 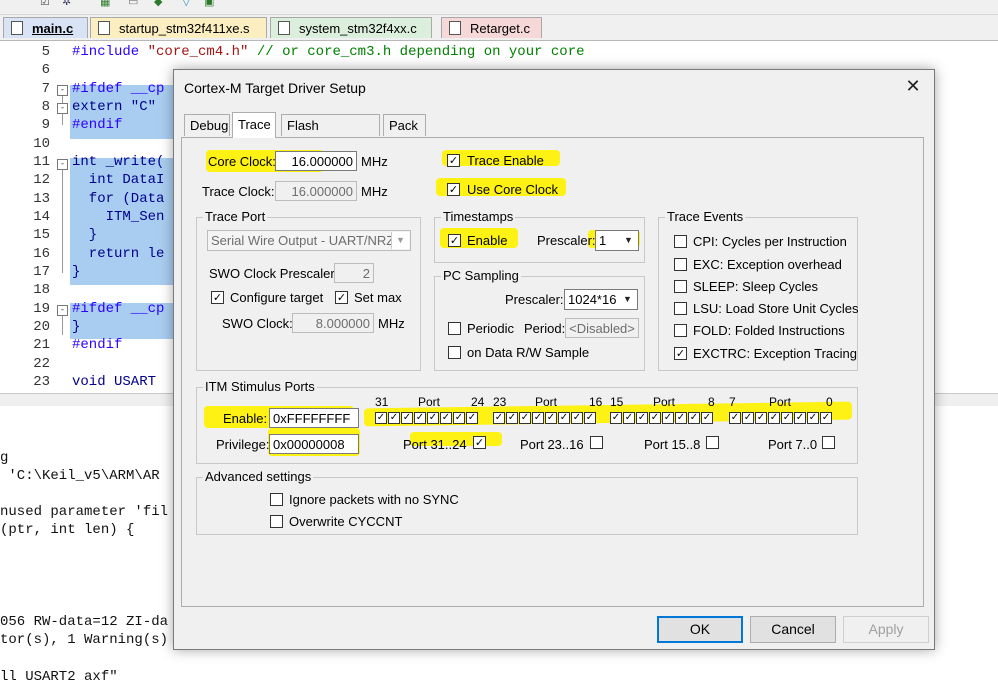 I want to click on file-tab-system: system_stm32f4xx.c, so click(x=351, y=27).